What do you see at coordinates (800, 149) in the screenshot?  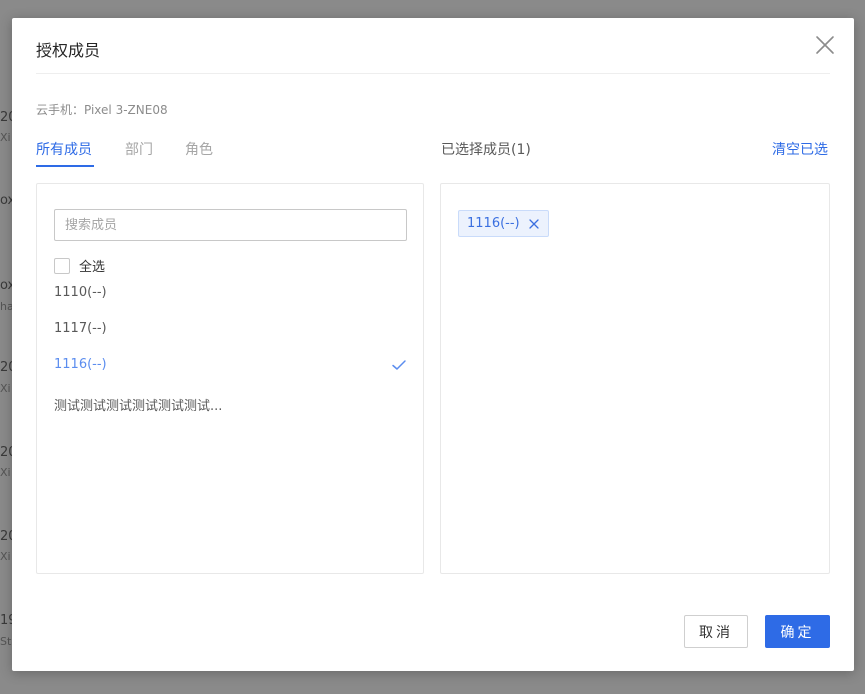 I see `clear-selected-link: 清空已选` at bounding box center [800, 149].